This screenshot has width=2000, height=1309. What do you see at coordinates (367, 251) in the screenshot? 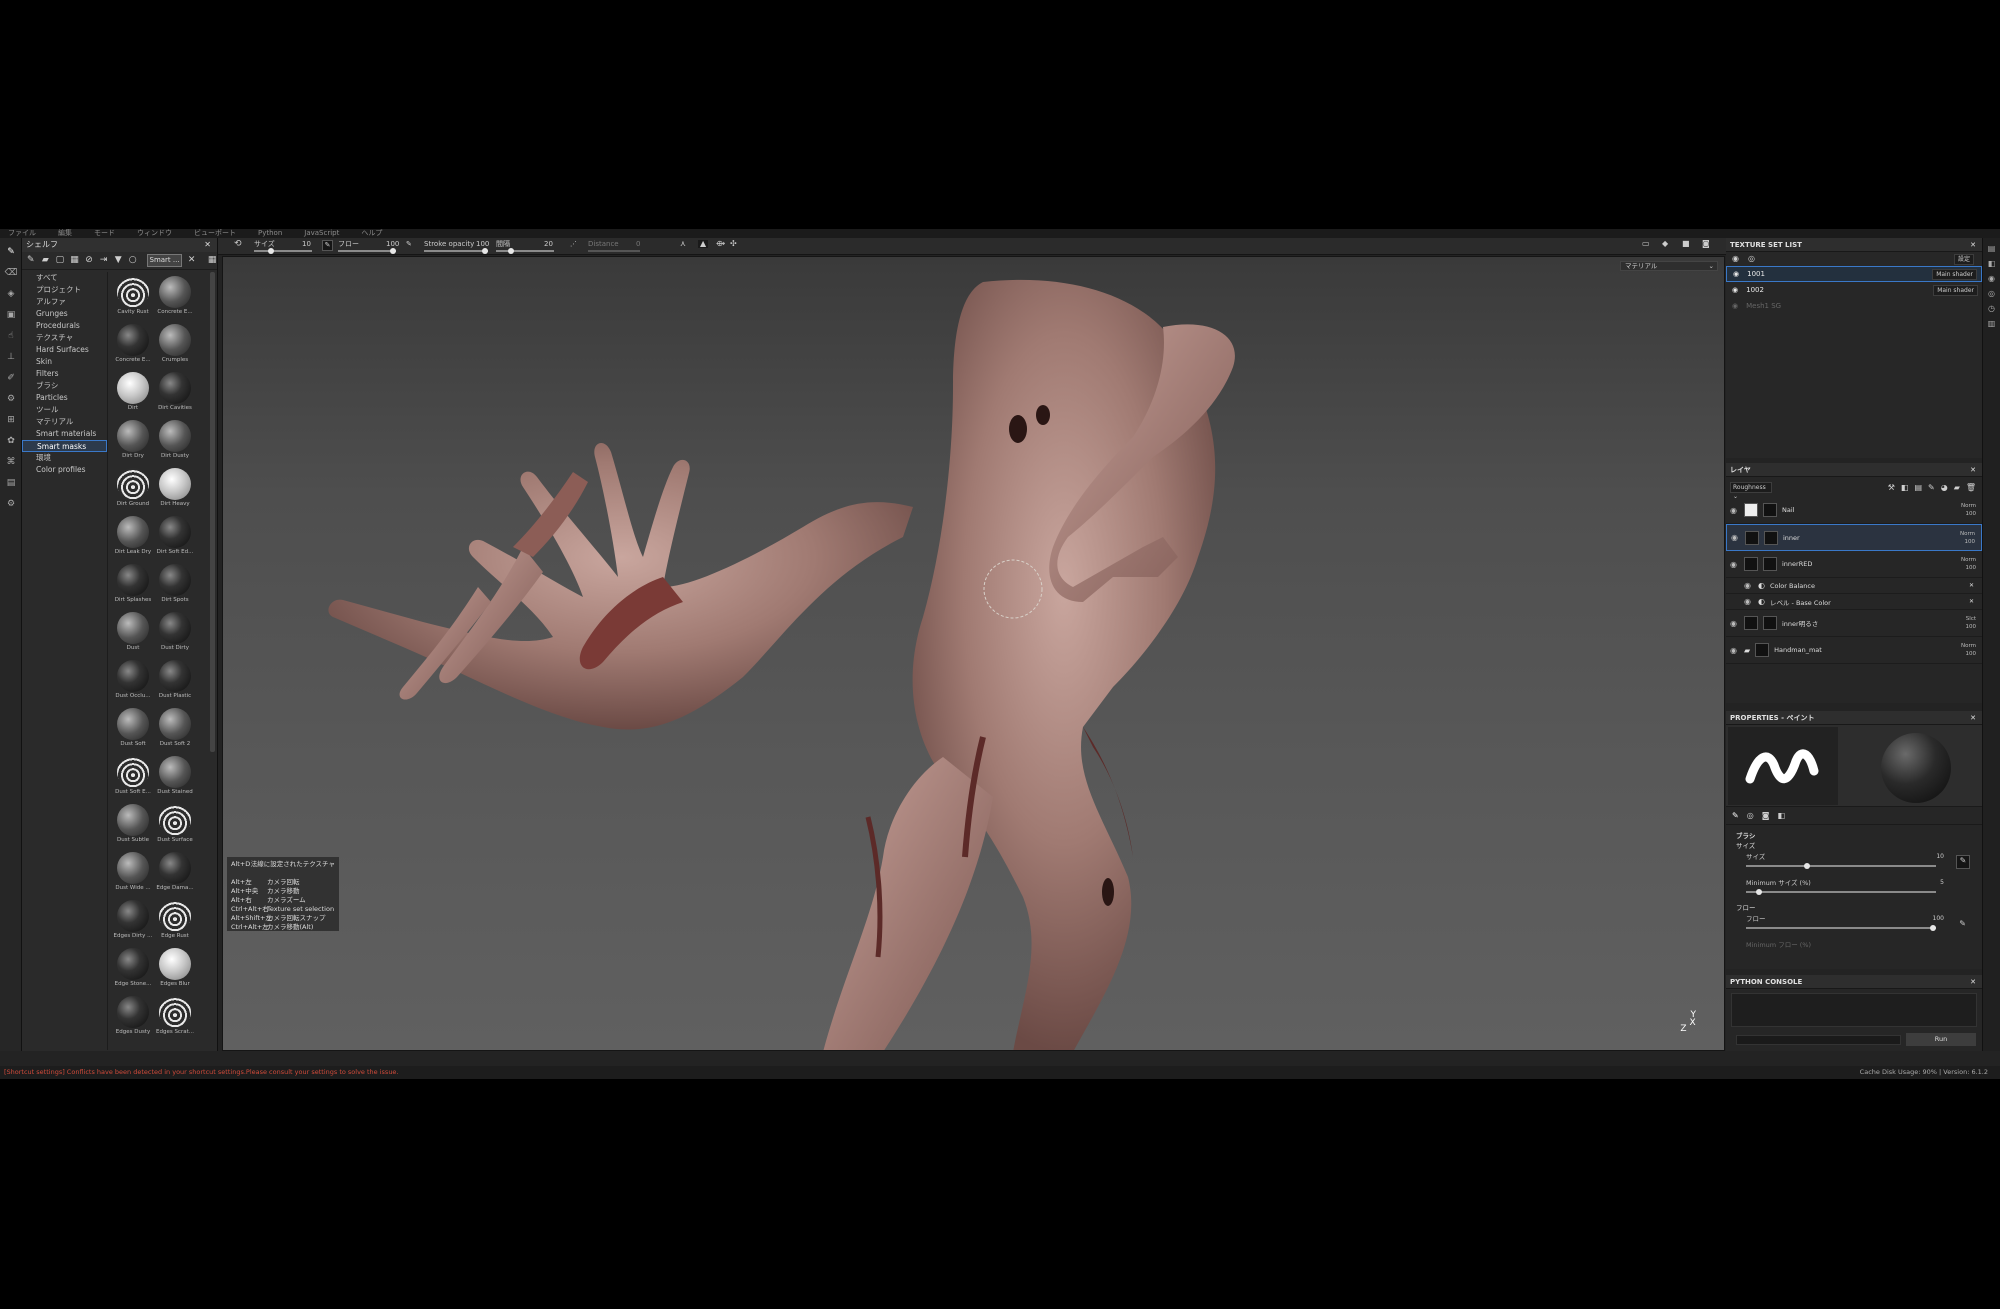
I see `flow-slider` at bounding box center [367, 251].